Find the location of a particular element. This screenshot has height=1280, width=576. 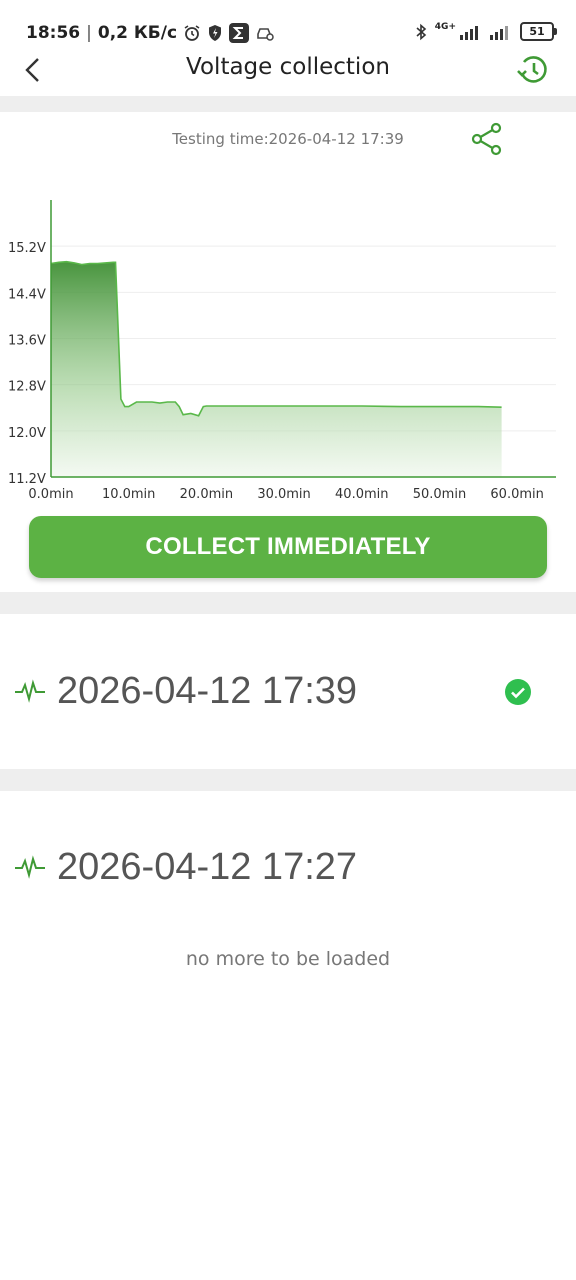

x-tick-label: 50.0min is located at coordinates (439, 494).